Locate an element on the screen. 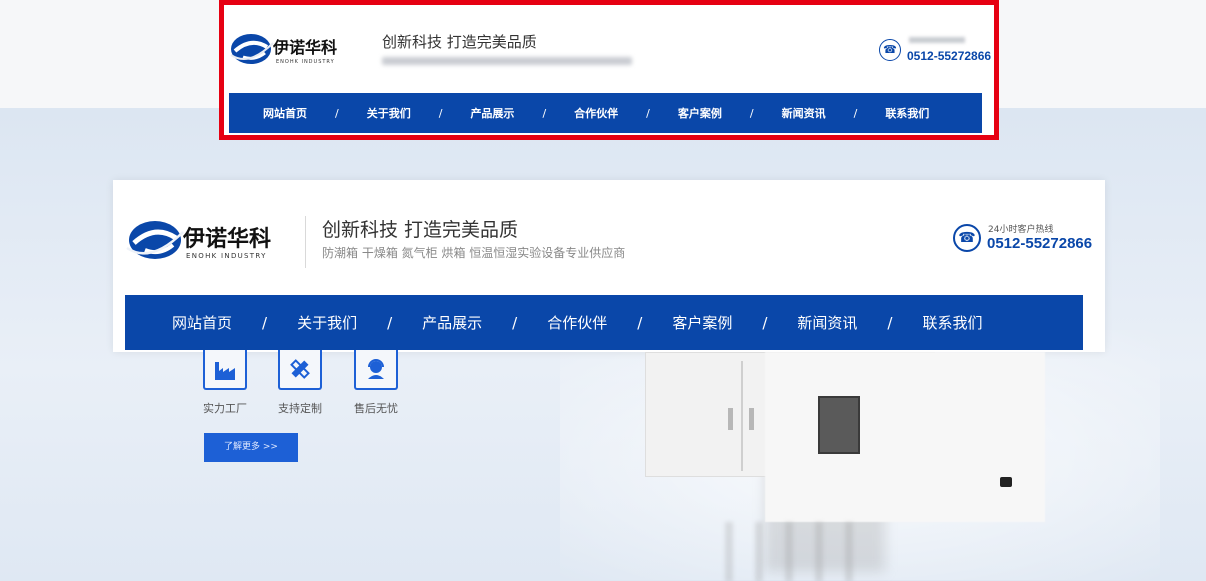 Image resolution: width=1206 pixels, height=581 pixels. feature-item: 实力工厂 is located at coordinates (233, 383).